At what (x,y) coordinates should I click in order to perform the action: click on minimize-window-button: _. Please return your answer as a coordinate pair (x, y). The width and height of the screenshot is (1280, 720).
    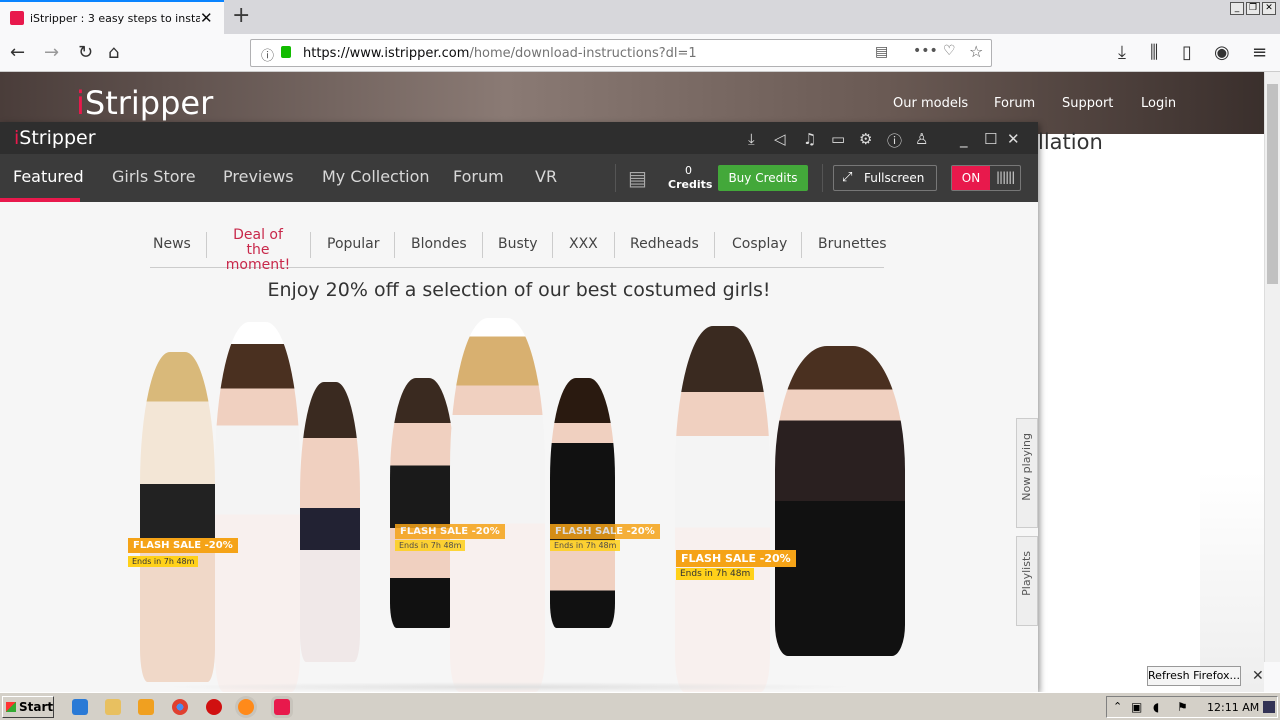
    Looking at the image, I should click on (1237, 8).